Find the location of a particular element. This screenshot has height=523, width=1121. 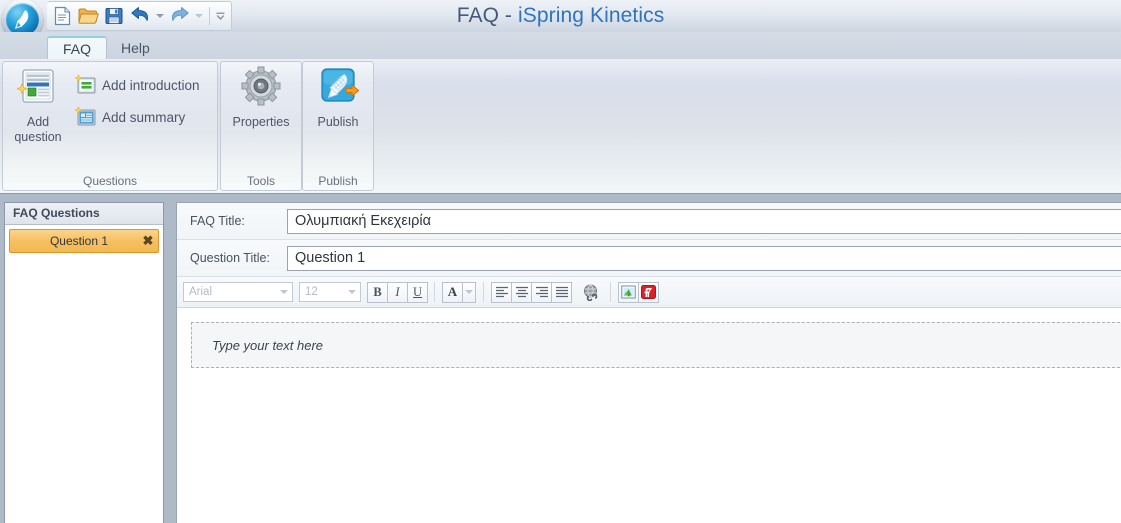

insert-image-icon is located at coordinates (628, 292).